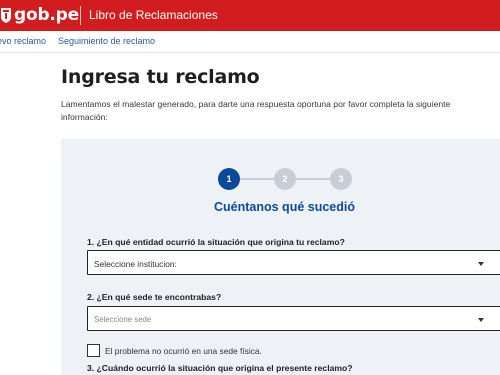  I want to click on branch-select: Seleccione sede, so click(293, 318).